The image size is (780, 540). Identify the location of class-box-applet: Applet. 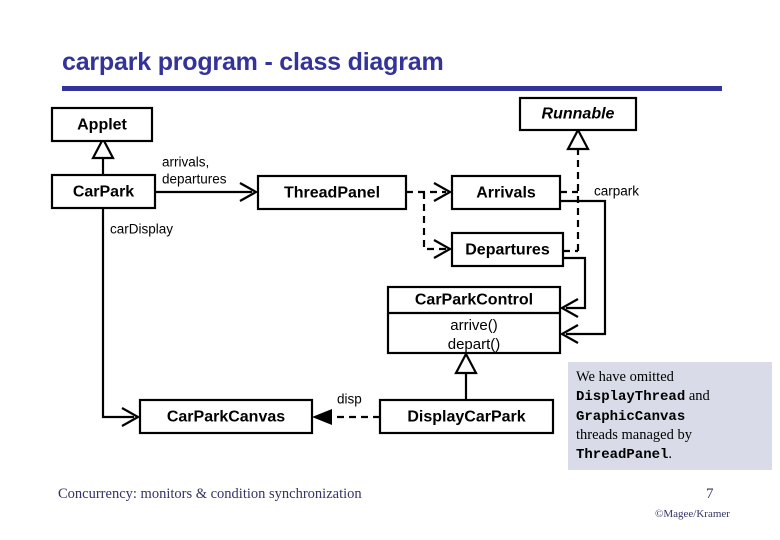
(102, 124).